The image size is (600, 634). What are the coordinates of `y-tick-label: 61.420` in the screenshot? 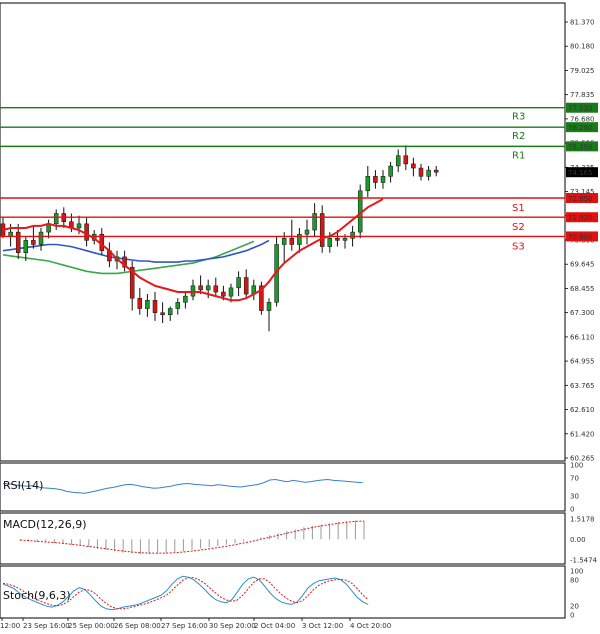 It's located at (582, 434).